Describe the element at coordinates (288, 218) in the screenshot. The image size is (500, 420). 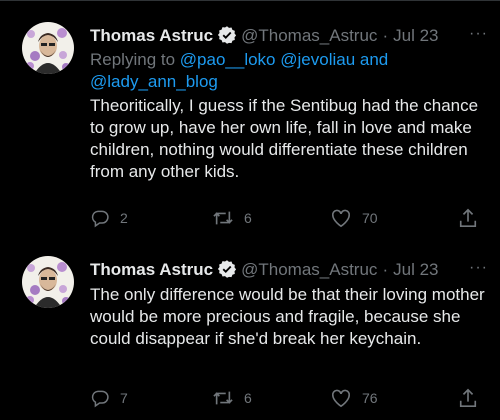
I see `tweet-actions: 2 6 70` at that location.